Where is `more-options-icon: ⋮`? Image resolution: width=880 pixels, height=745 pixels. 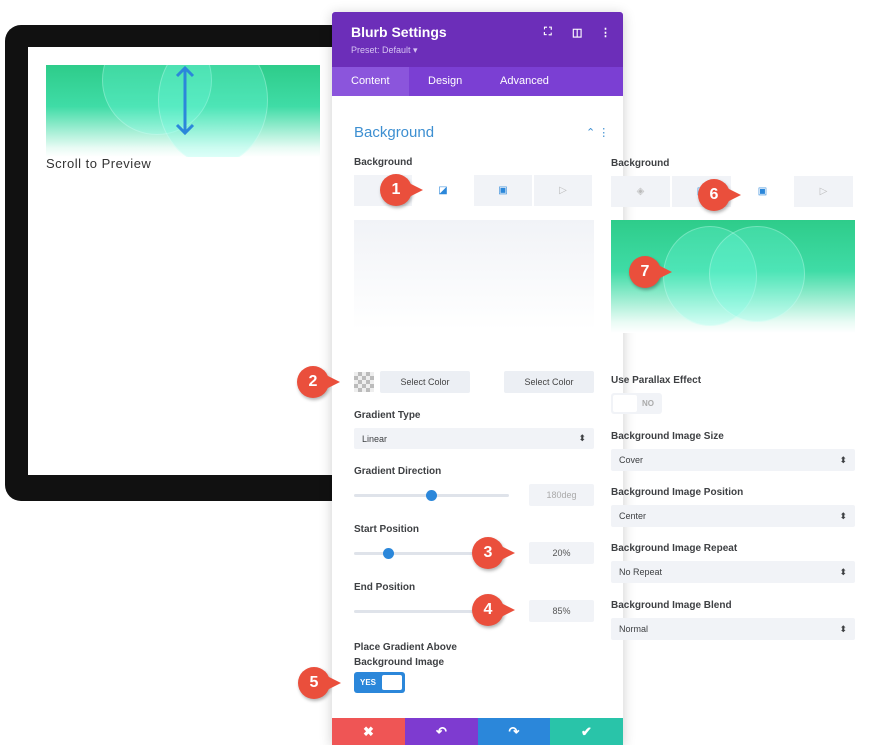 more-options-icon: ⋮ is located at coordinates (605, 32).